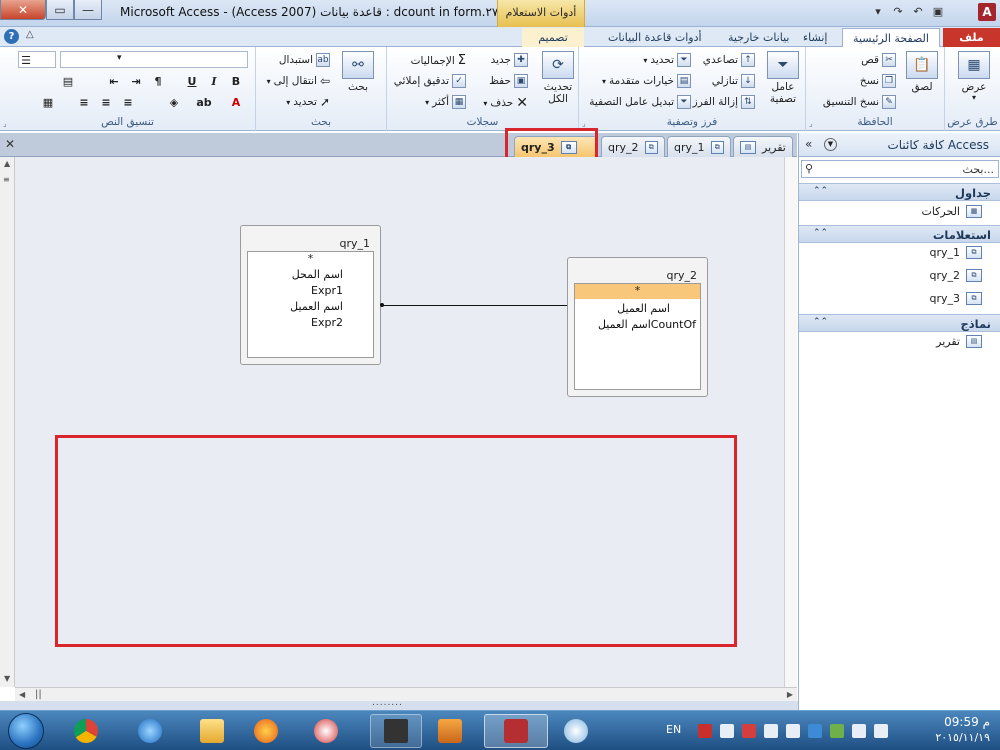 The width and height of the screenshot is (1000, 750). What do you see at coordinates (951, 211) in the screenshot?
I see `nav-item-table: ▦ الحركات` at bounding box center [951, 211].